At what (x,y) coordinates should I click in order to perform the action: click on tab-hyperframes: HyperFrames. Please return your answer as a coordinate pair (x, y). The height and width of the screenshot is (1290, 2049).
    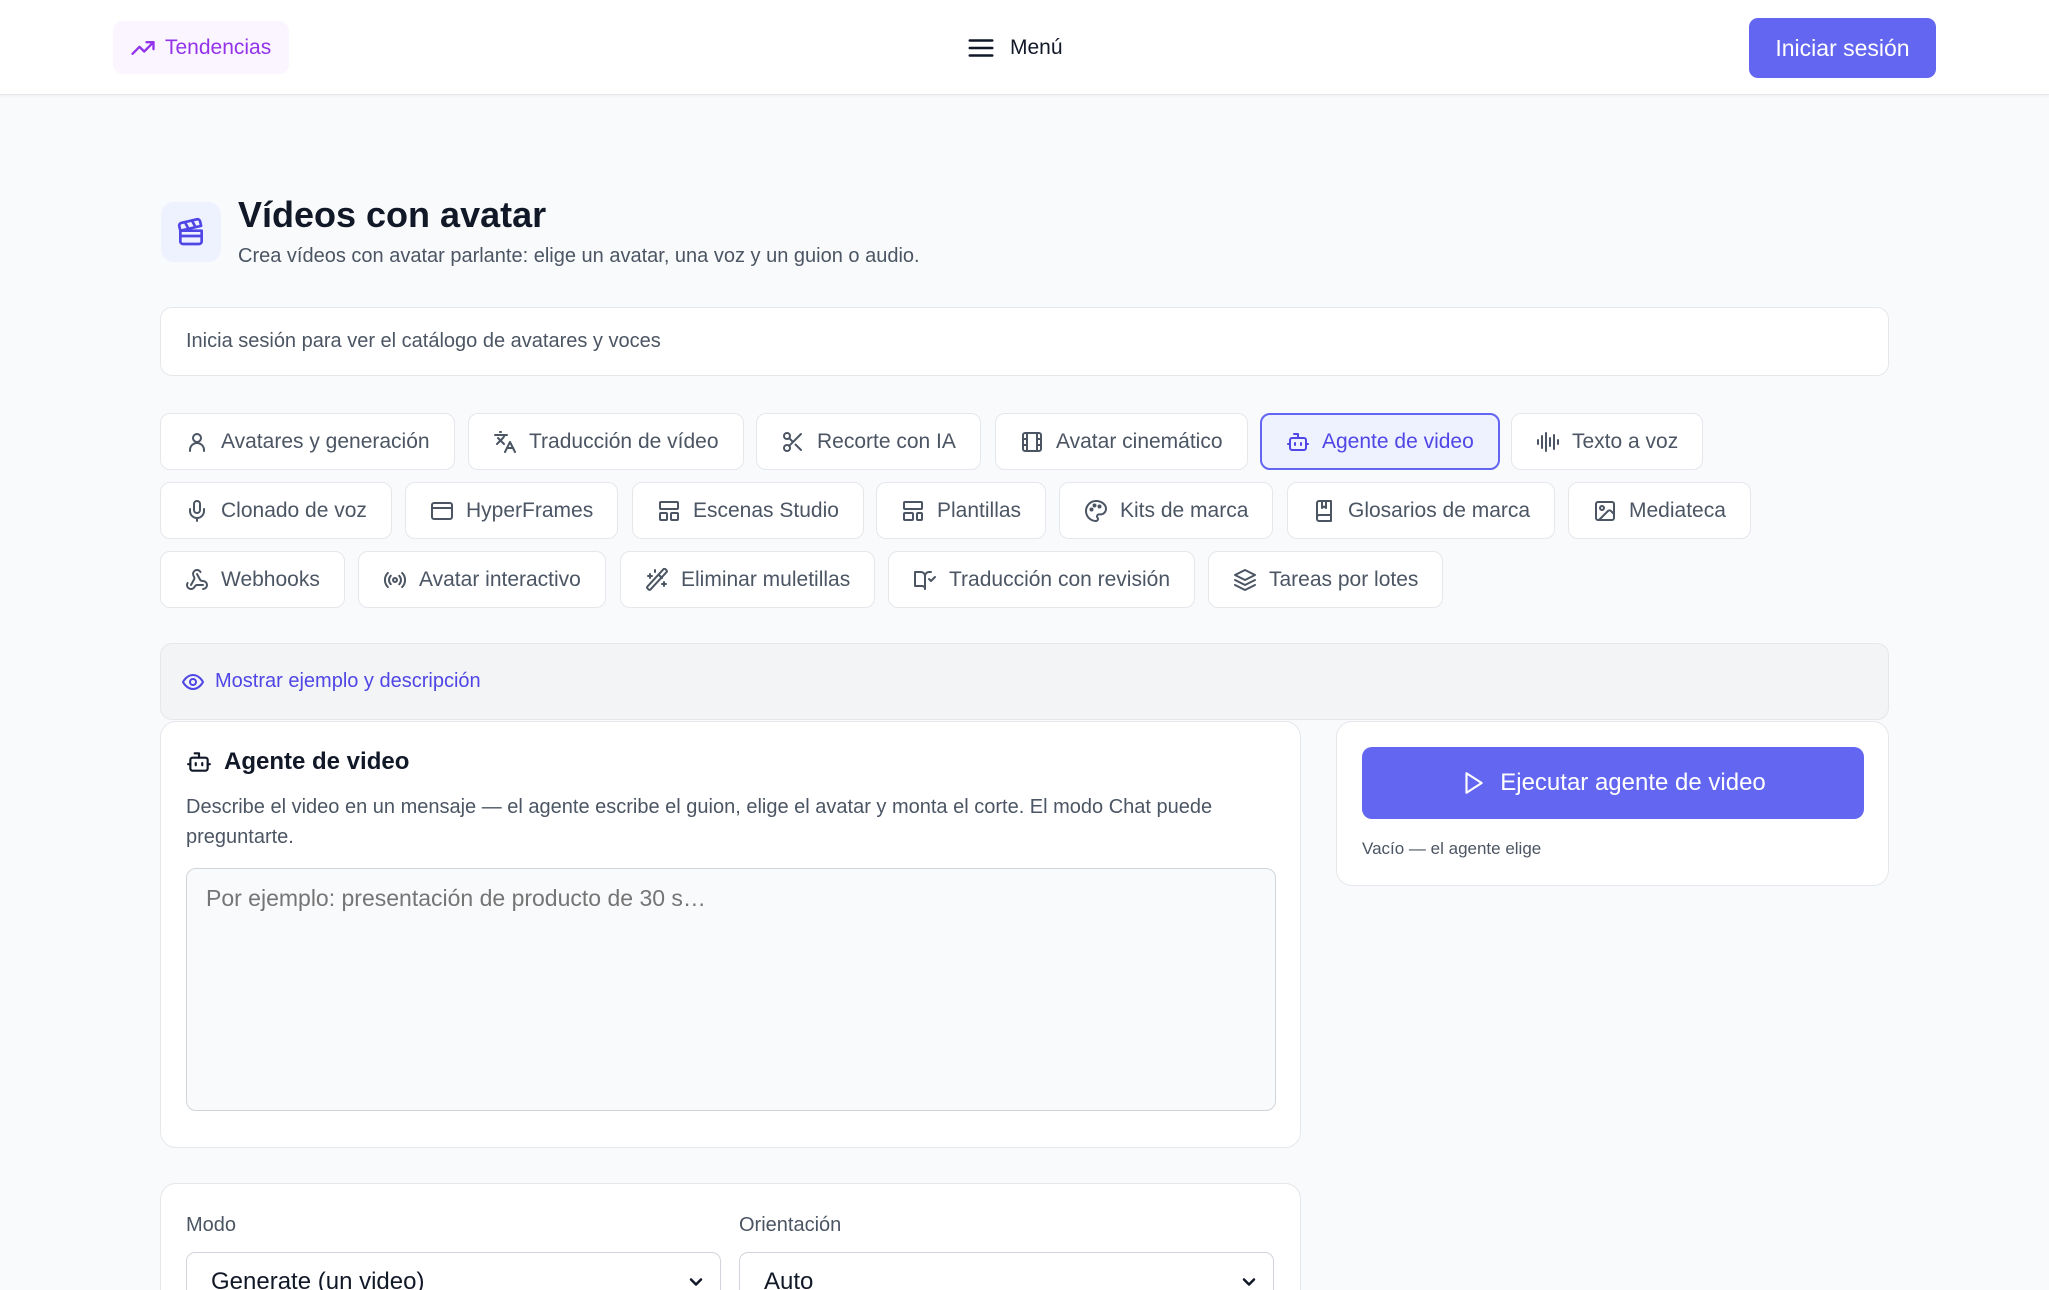
    Looking at the image, I should click on (512, 510).